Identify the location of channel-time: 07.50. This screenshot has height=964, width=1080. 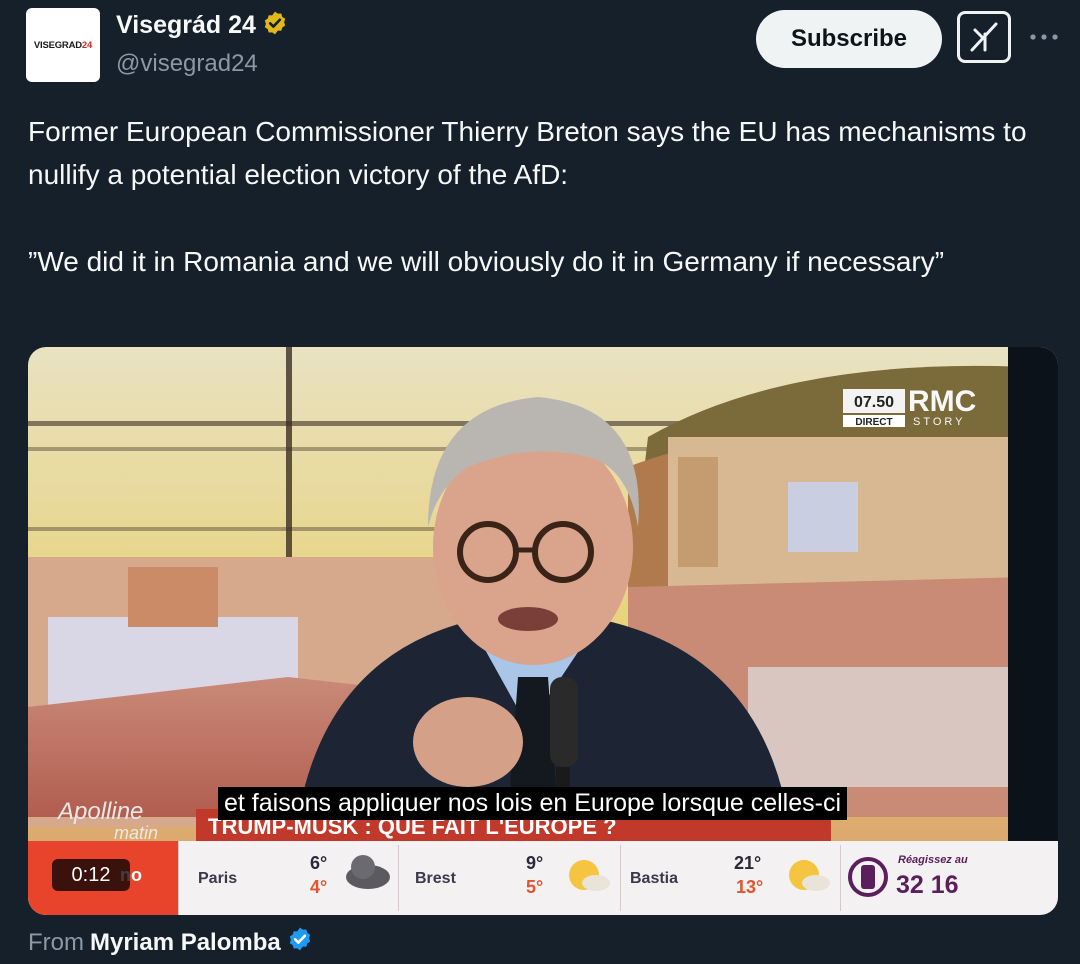
(874, 402).